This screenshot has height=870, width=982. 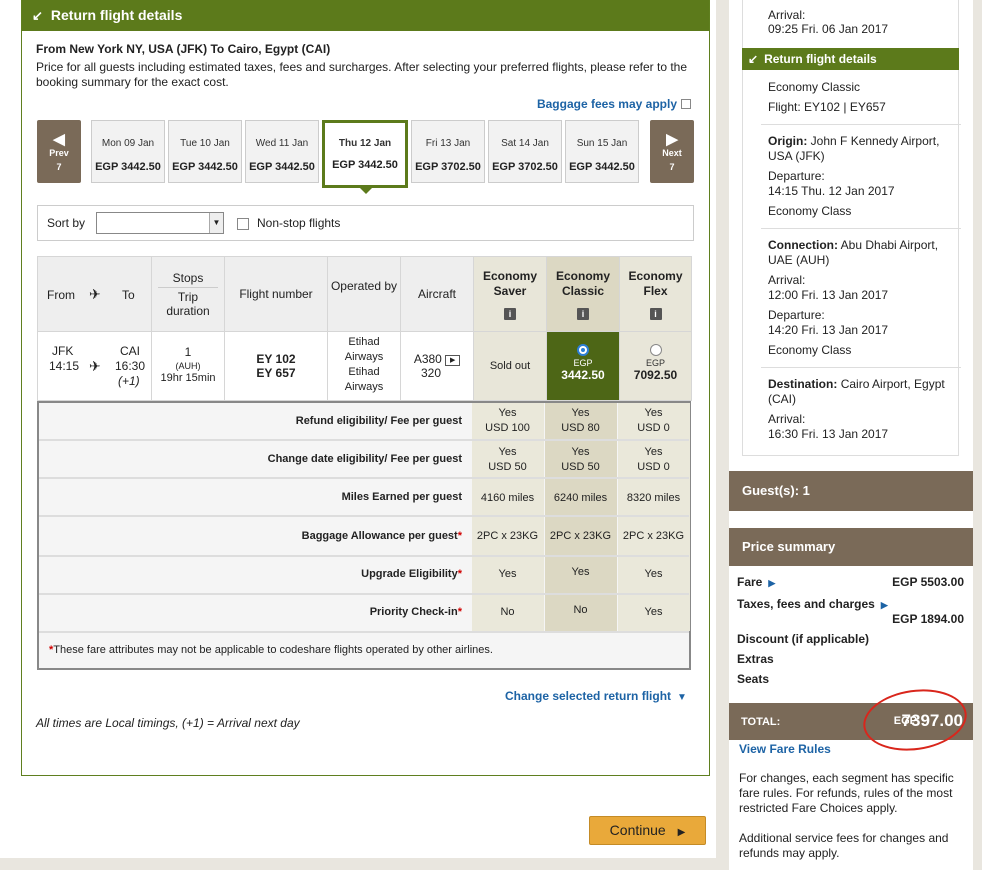 I want to click on attr-miles-saver: 4160 miles, so click(x=507, y=498).